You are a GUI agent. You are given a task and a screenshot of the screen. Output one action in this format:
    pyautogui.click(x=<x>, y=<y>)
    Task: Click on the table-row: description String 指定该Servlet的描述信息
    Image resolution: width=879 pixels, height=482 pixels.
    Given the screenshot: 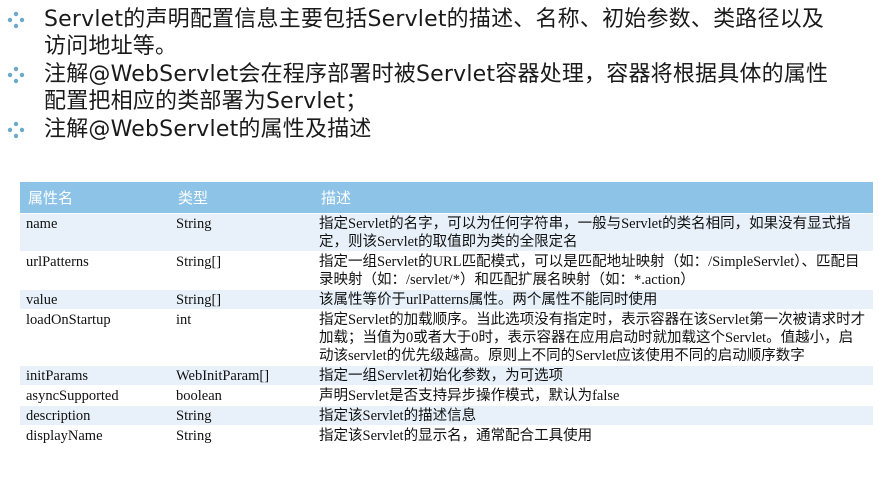 What is the action you would take?
    pyautogui.click(x=446, y=415)
    